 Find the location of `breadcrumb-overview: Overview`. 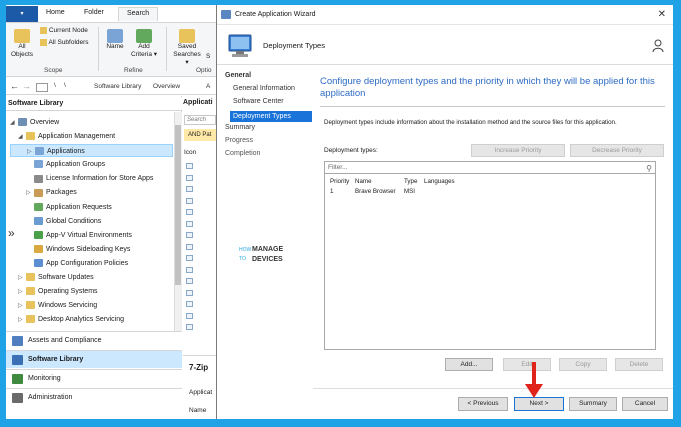

breadcrumb-overview: Overview is located at coordinates (166, 86).